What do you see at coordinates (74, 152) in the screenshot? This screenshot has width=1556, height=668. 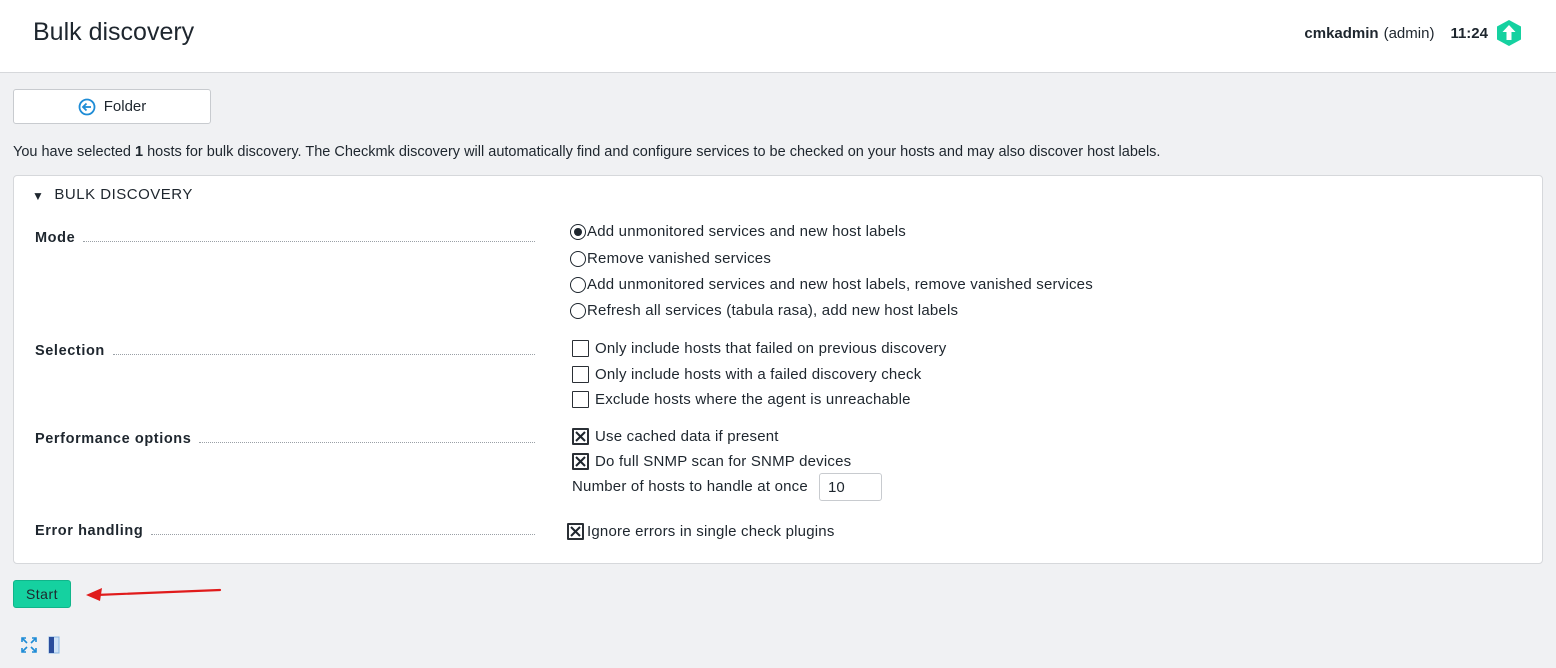 I see `info-prefix: You have selected` at bounding box center [74, 152].